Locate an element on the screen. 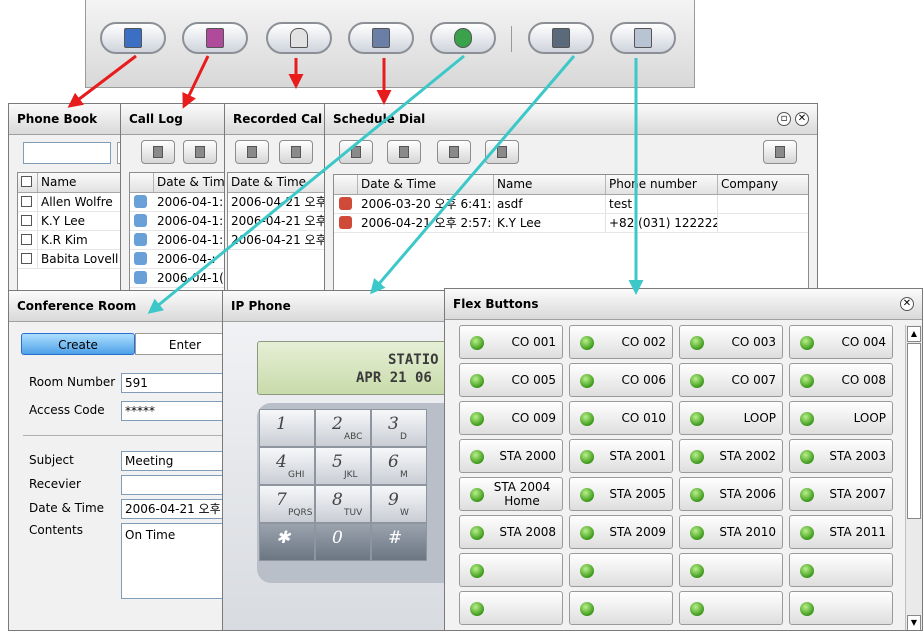 This screenshot has height=631, width=923. arrow-to-call-log is located at coordinates (196, 82).